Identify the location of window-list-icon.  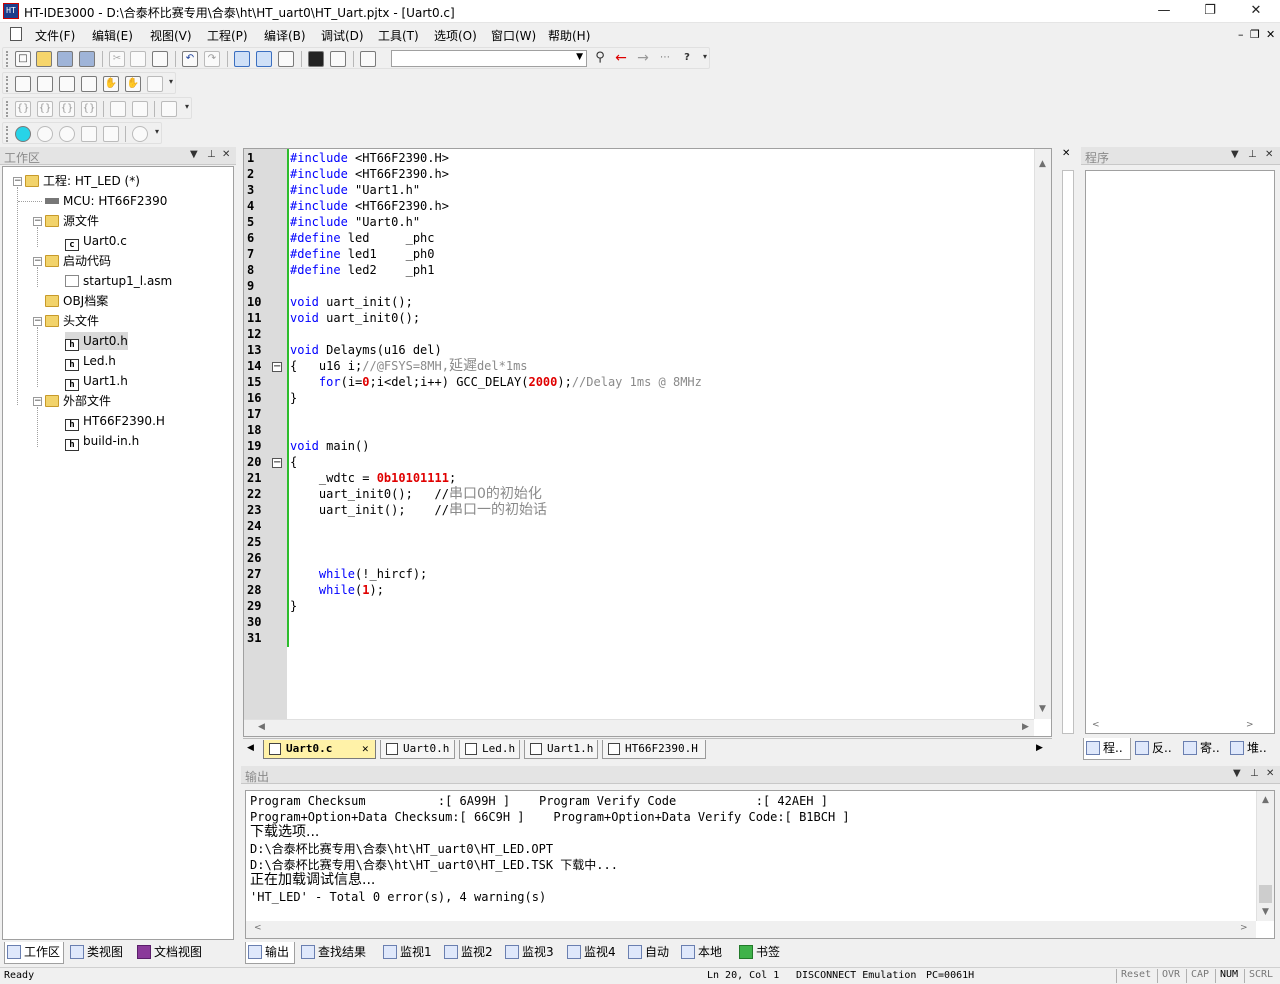
(286, 59).